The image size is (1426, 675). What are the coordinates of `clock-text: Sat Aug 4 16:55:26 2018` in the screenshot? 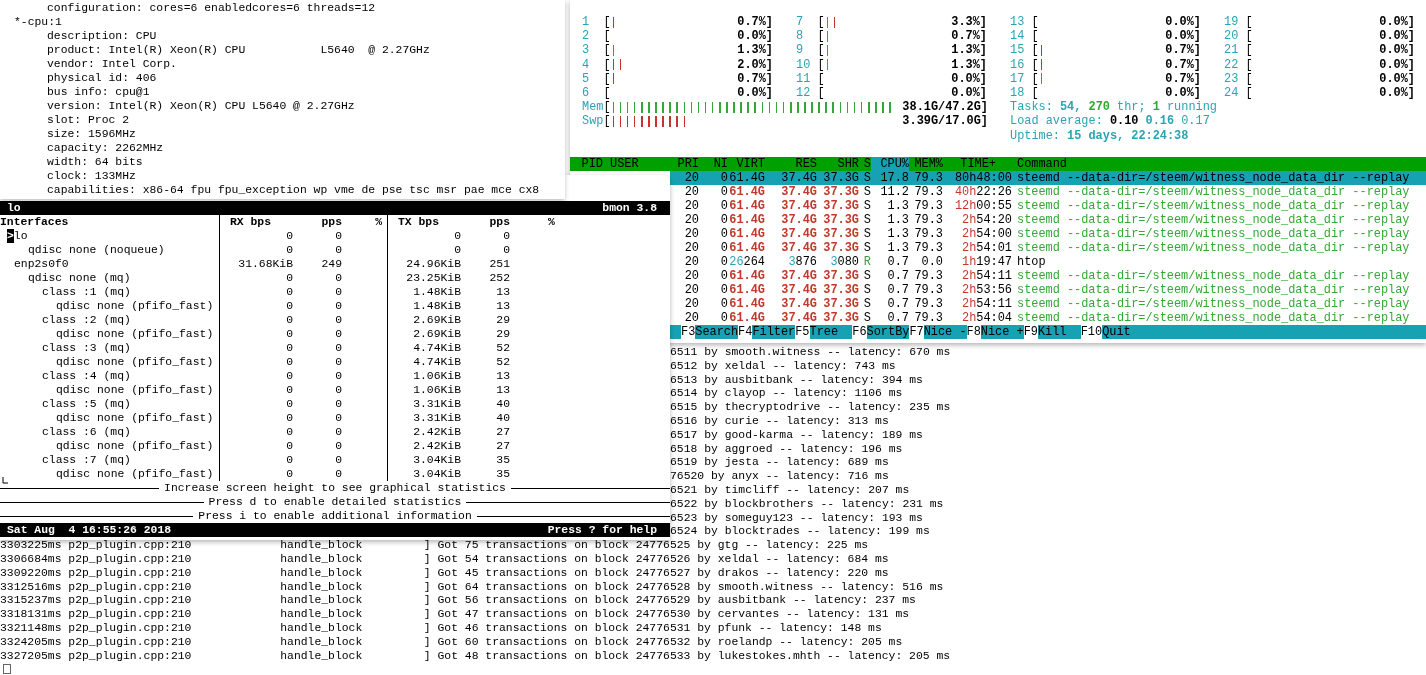 It's located at (89, 530).